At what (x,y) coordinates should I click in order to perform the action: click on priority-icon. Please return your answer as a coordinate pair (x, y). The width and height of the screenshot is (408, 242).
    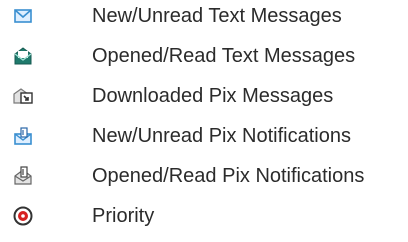
    Looking at the image, I should click on (23, 216).